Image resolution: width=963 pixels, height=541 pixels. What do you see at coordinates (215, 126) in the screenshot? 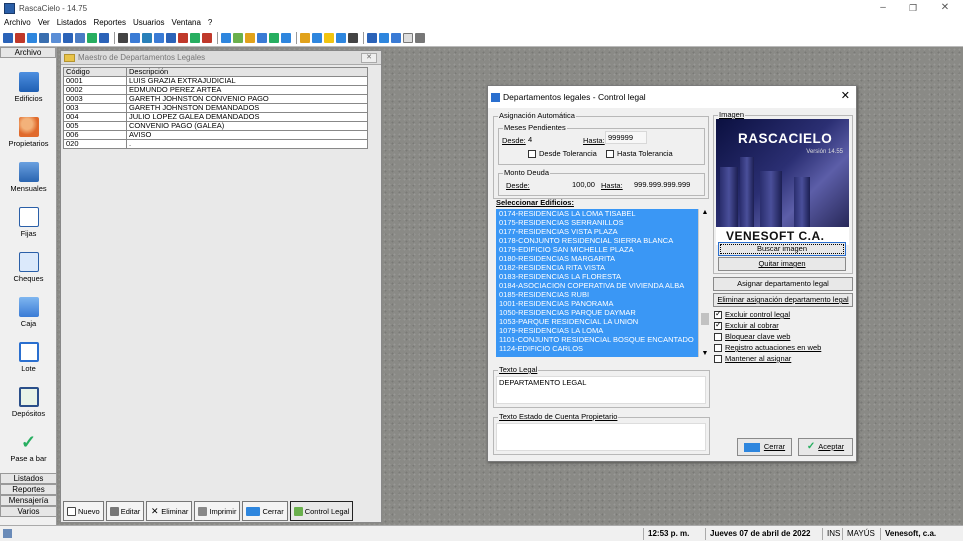
I see `table-row: 005 CONVENIO PAGO (GALEA)` at bounding box center [215, 126].